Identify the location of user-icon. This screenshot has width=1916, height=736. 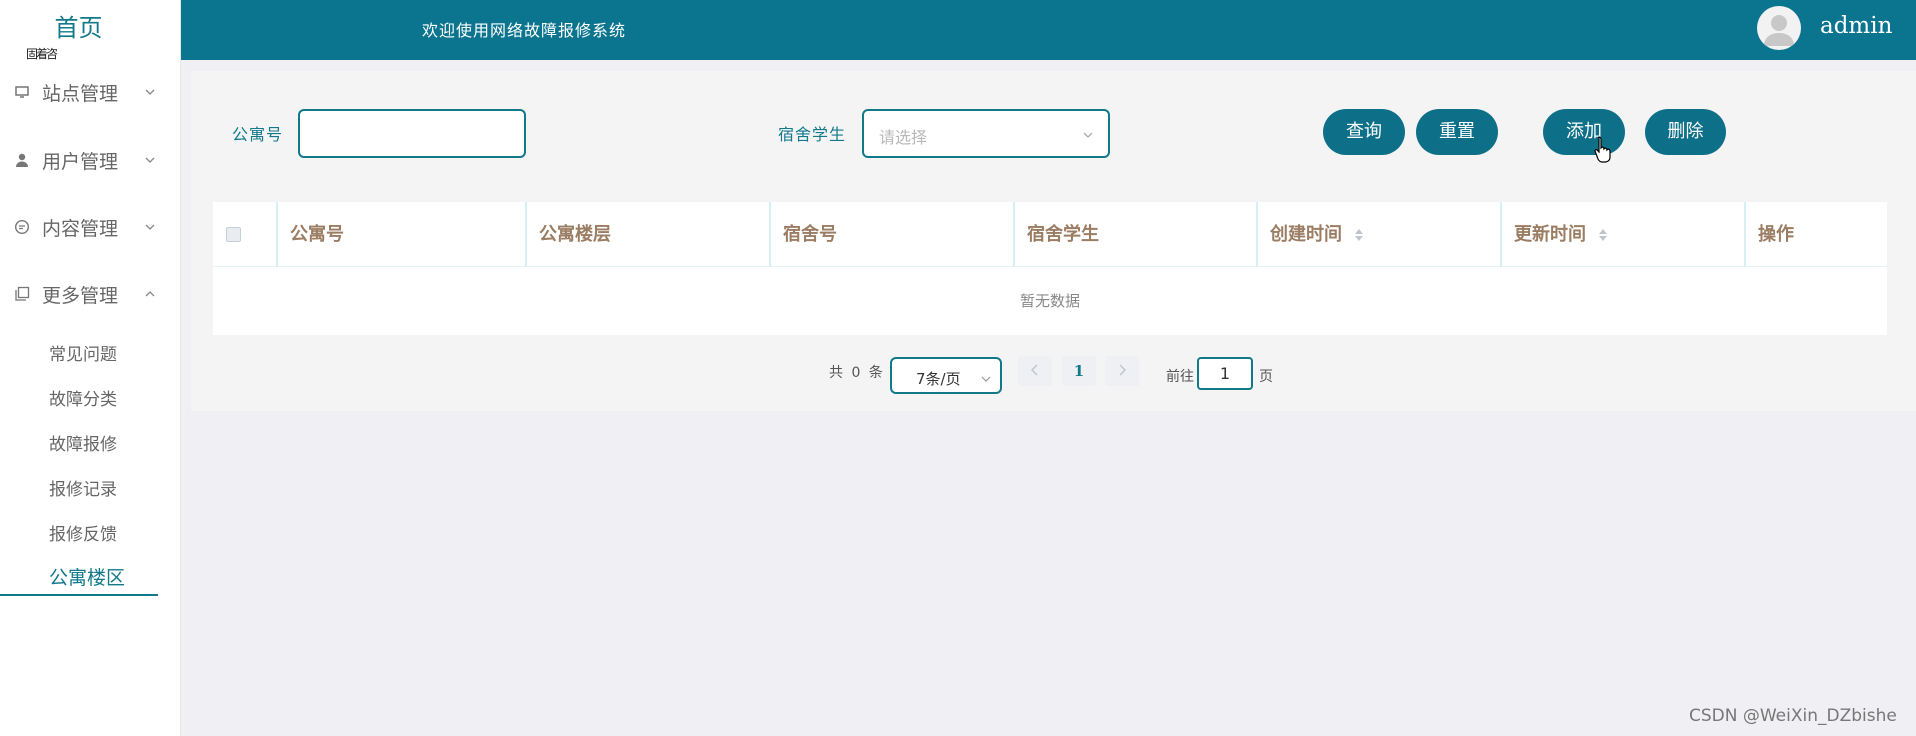
(22, 160).